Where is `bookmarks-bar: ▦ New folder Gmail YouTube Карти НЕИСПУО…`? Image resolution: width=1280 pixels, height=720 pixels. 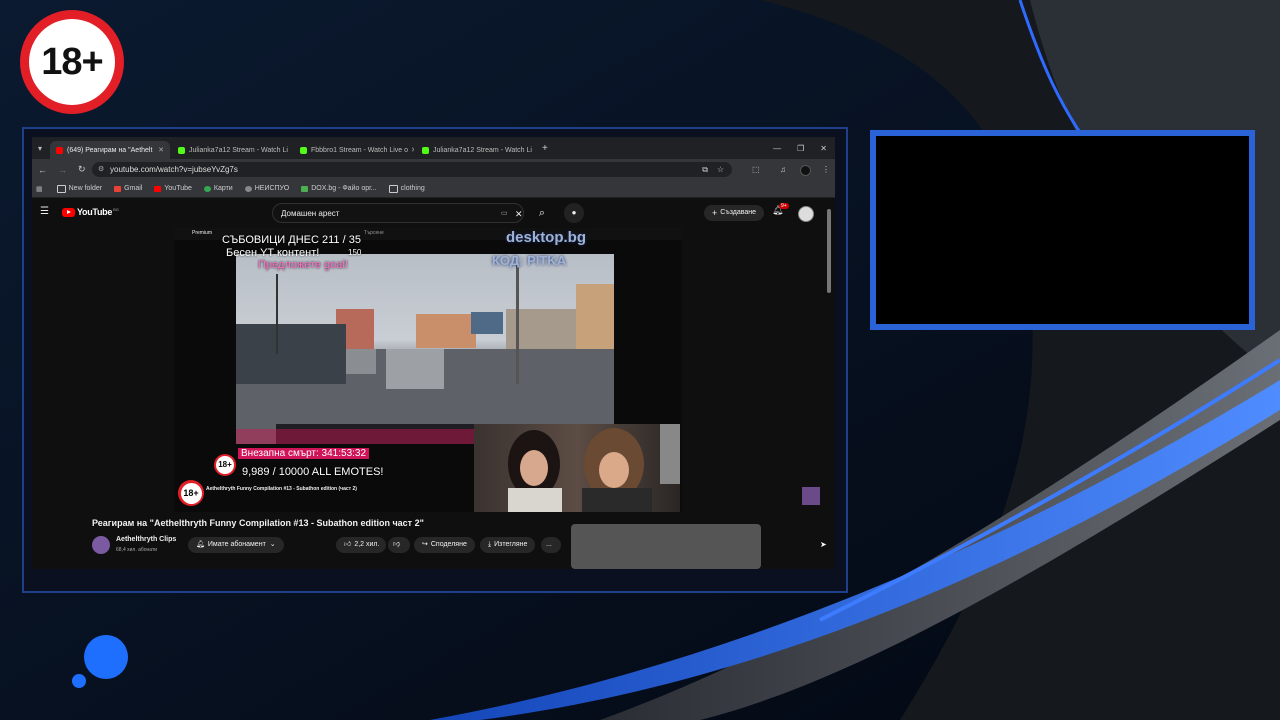
bookmarks-bar: ▦ New folder Gmail YouTube Карти НЕИСПУО… is located at coordinates (433, 189).